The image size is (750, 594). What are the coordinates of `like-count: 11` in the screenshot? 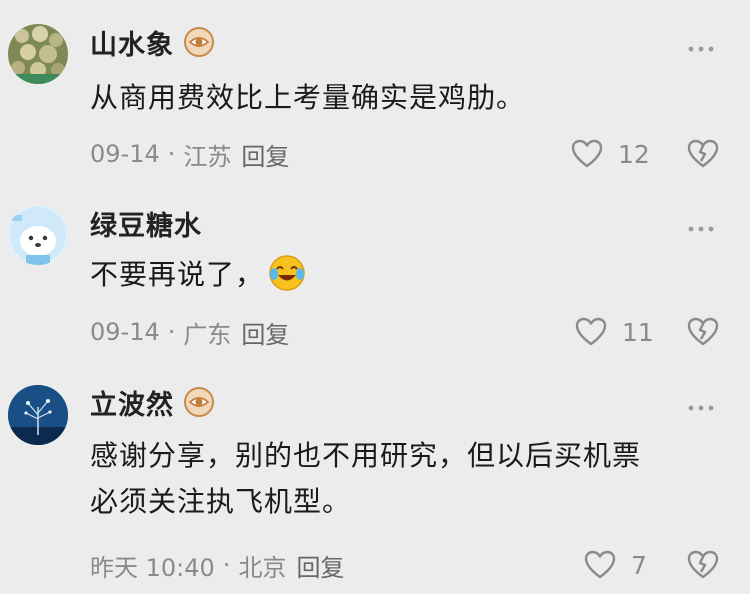 It's located at (638, 332).